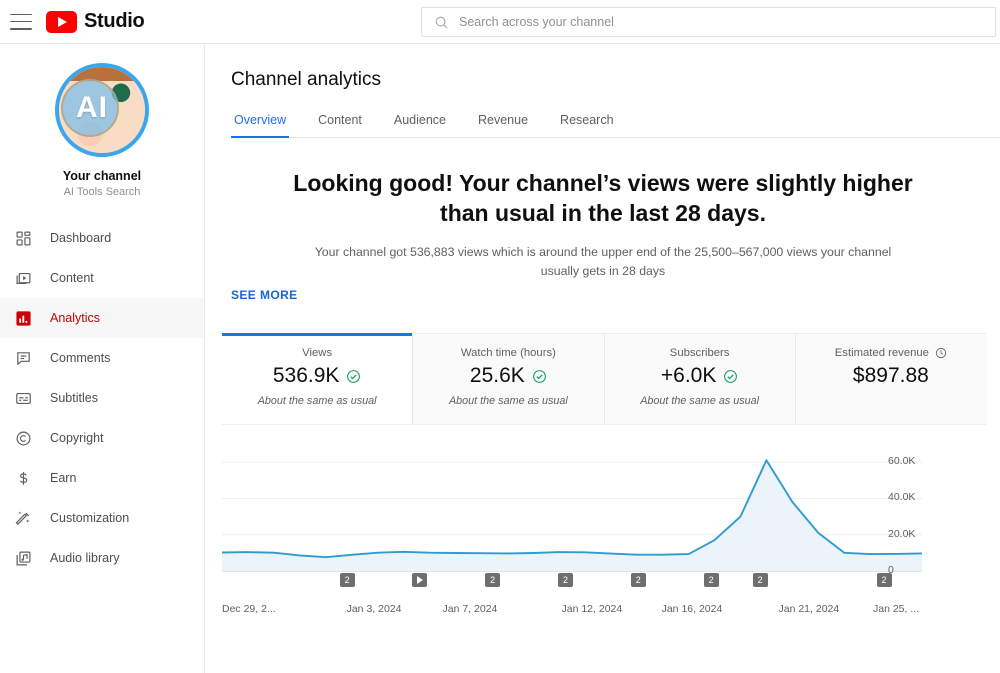 The height and width of the screenshot is (673, 1000). What do you see at coordinates (941, 353) in the screenshot?
I see `clock-icon` at bounding box center [941, 353].